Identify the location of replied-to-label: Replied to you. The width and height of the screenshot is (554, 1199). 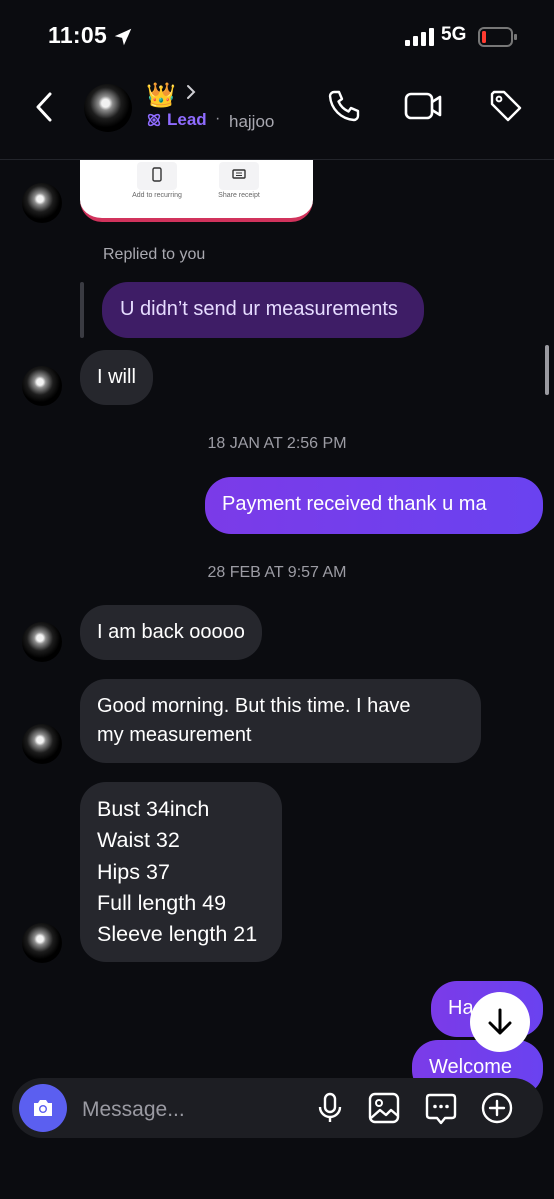
(154, 254).